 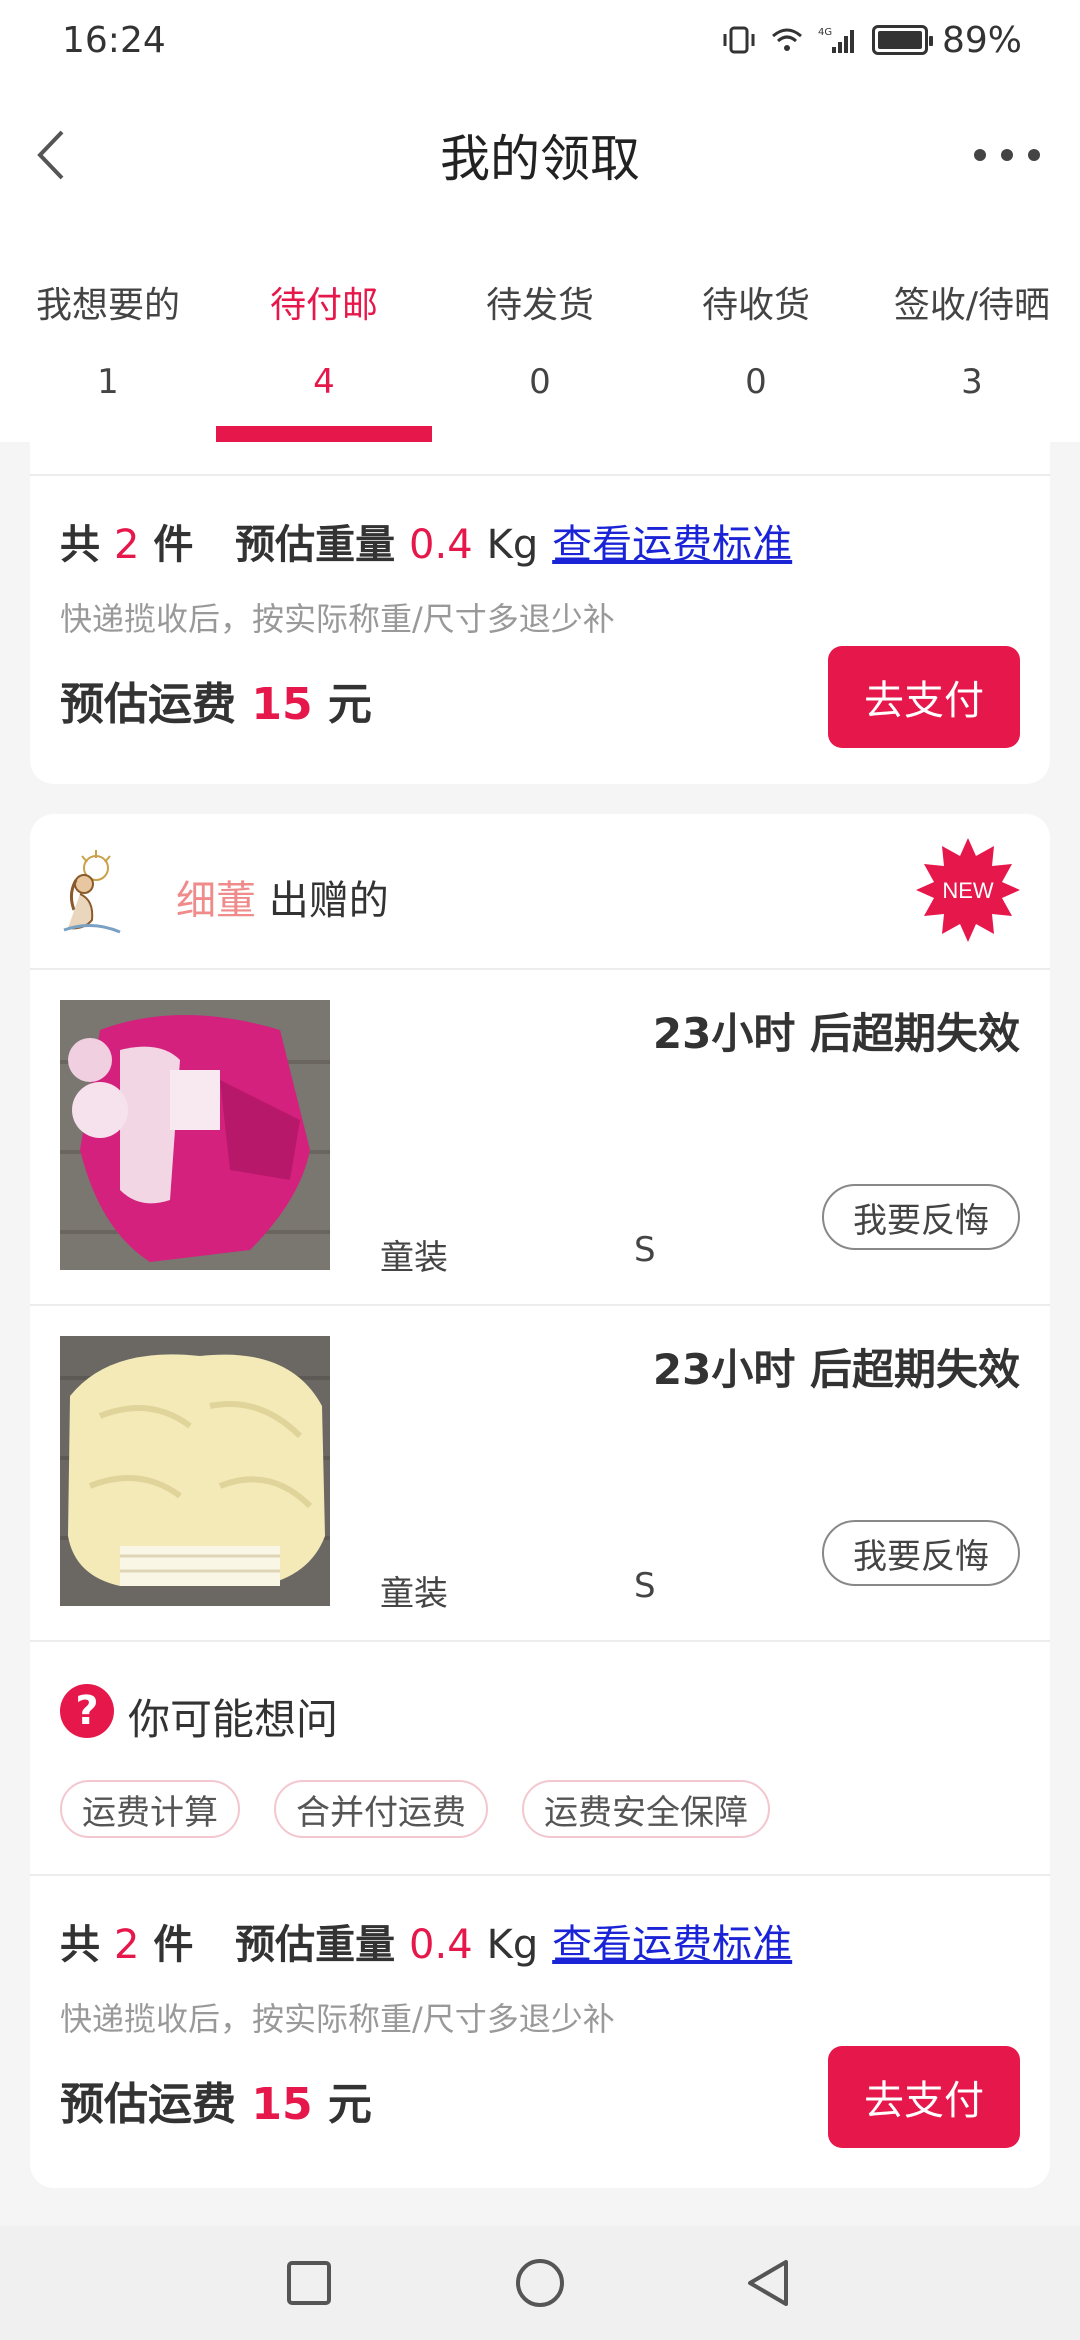 I want to click on status-time: 16:24, so click(x=114, y=40).